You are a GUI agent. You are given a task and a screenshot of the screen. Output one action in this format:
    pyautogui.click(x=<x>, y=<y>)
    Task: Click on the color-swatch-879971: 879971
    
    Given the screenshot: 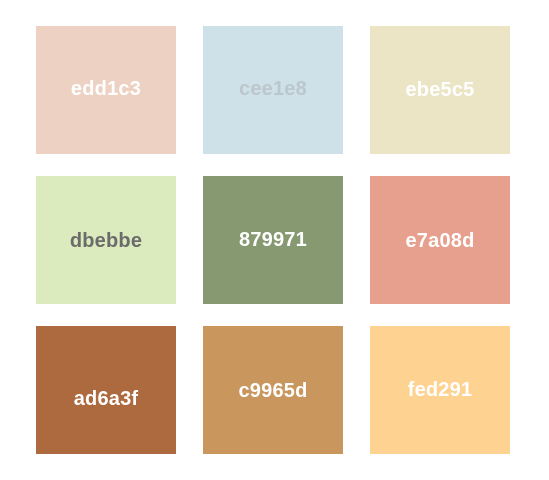 What is the action you would take?
    pyautogui.click(x=273, y=240)
    